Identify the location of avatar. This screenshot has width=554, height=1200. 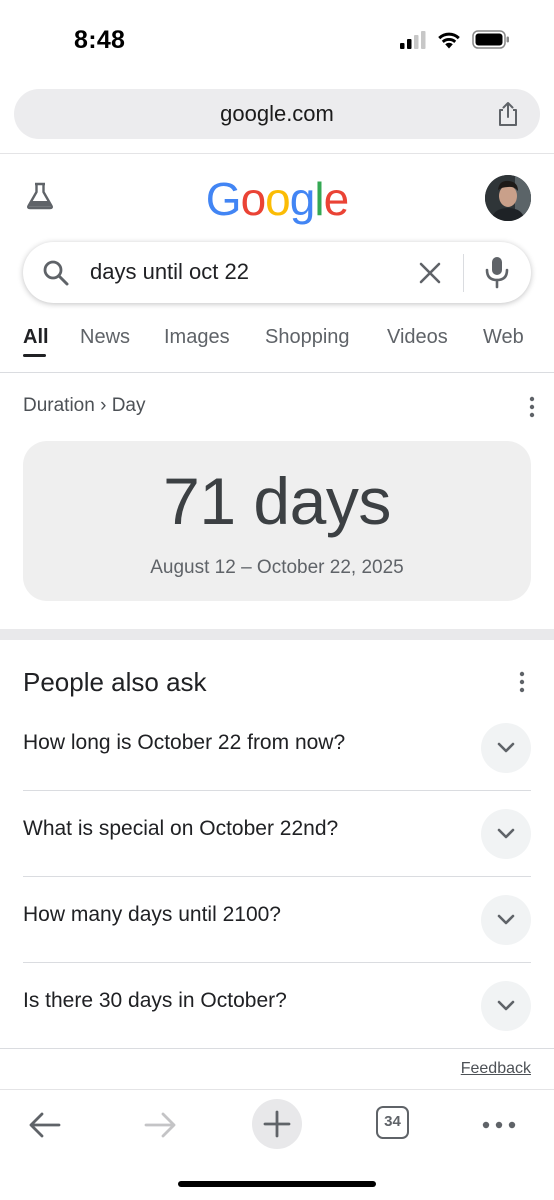
(508, 198).